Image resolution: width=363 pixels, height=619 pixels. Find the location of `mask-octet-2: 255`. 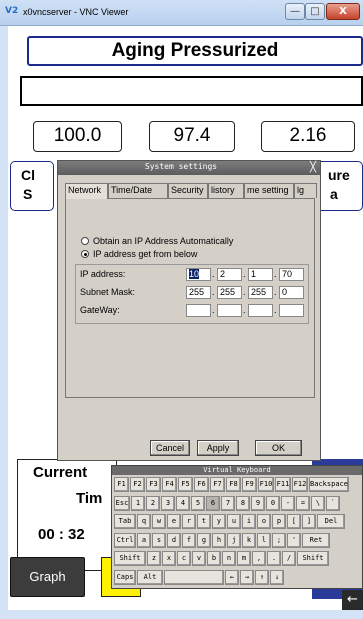

mask-octet-2: 255 is located at coordinates (229, 292).